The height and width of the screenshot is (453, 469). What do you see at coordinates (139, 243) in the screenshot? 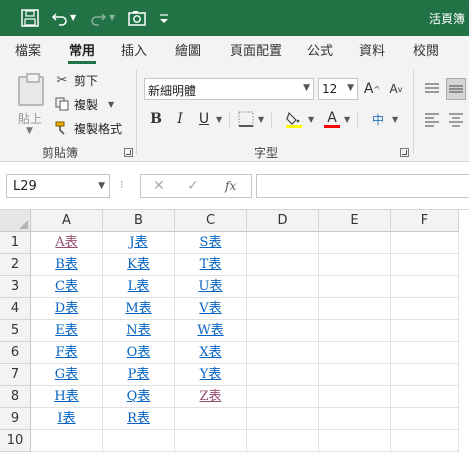
I see `hyperlink-cell-b1: J表` at bounding box center [139, 243].